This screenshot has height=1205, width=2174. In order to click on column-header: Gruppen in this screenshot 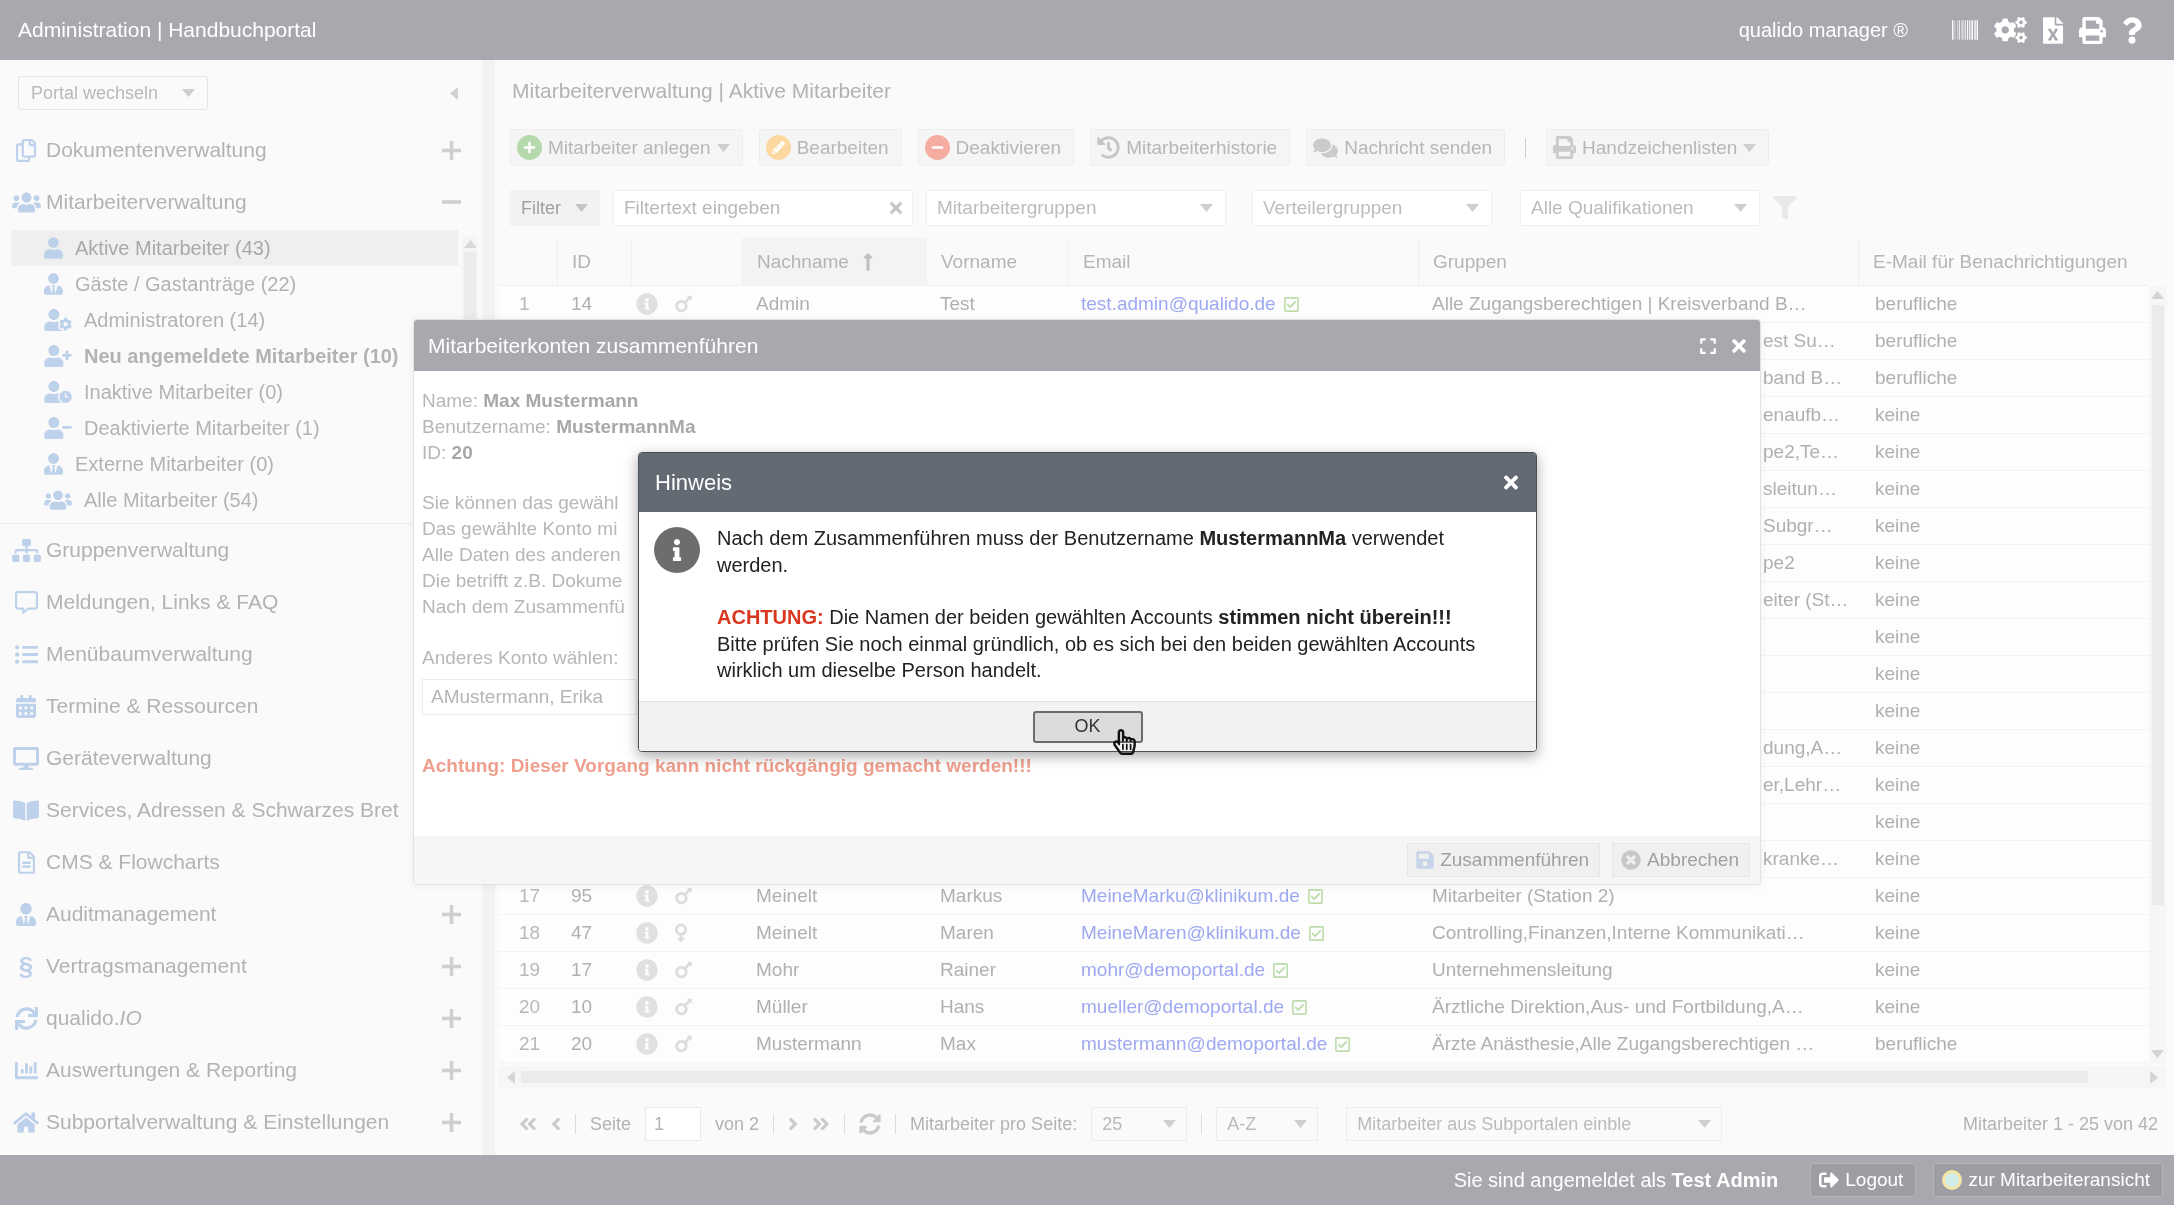, I will do `click(1638, 261)`.